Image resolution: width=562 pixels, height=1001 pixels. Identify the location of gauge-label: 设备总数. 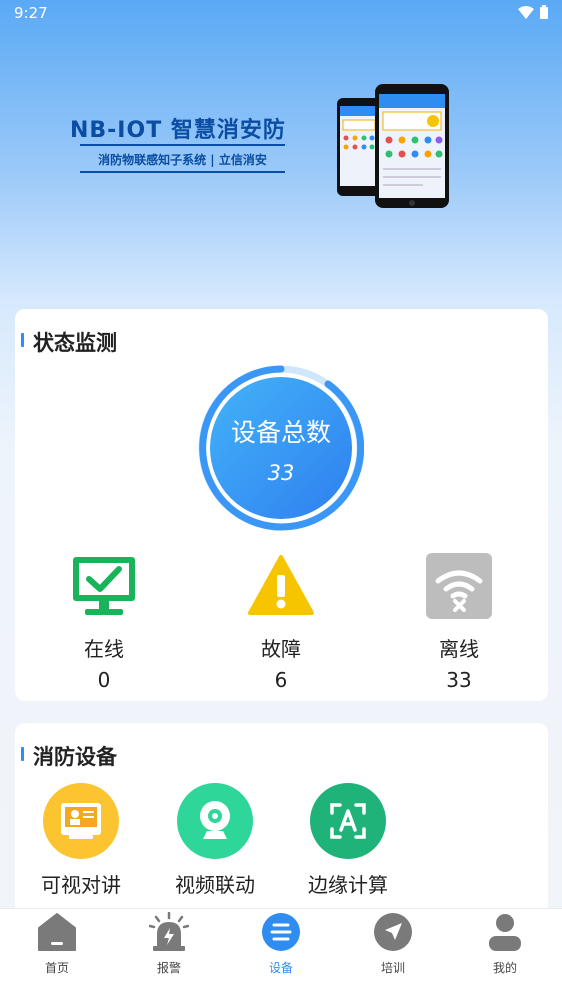
(280, 432).